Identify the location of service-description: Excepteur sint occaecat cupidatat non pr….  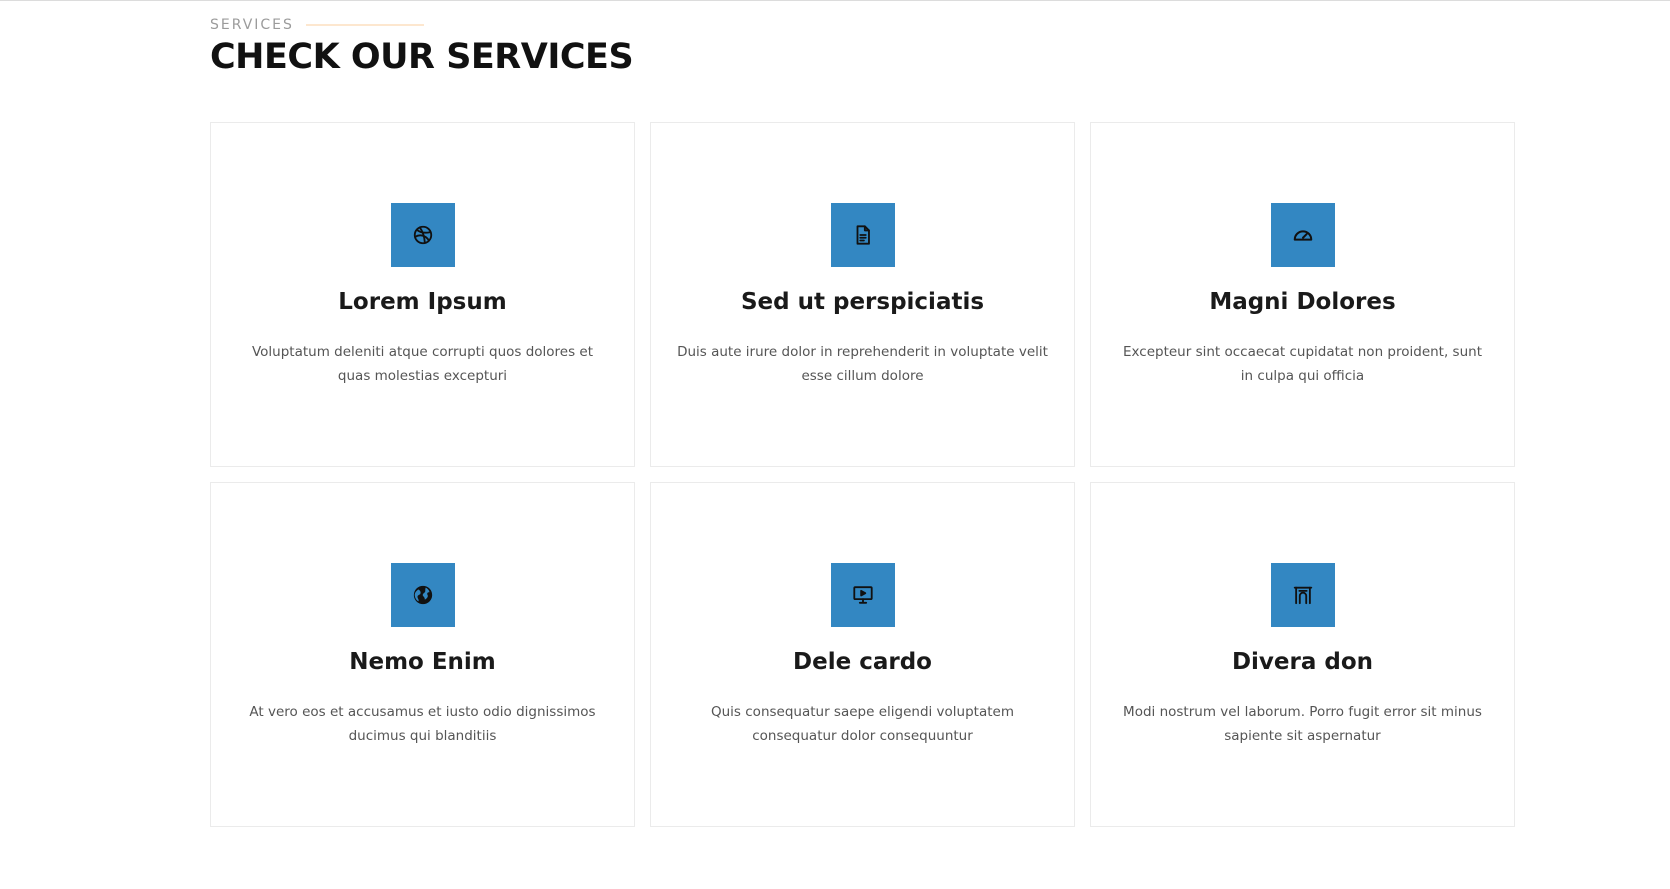
(1302, 364).